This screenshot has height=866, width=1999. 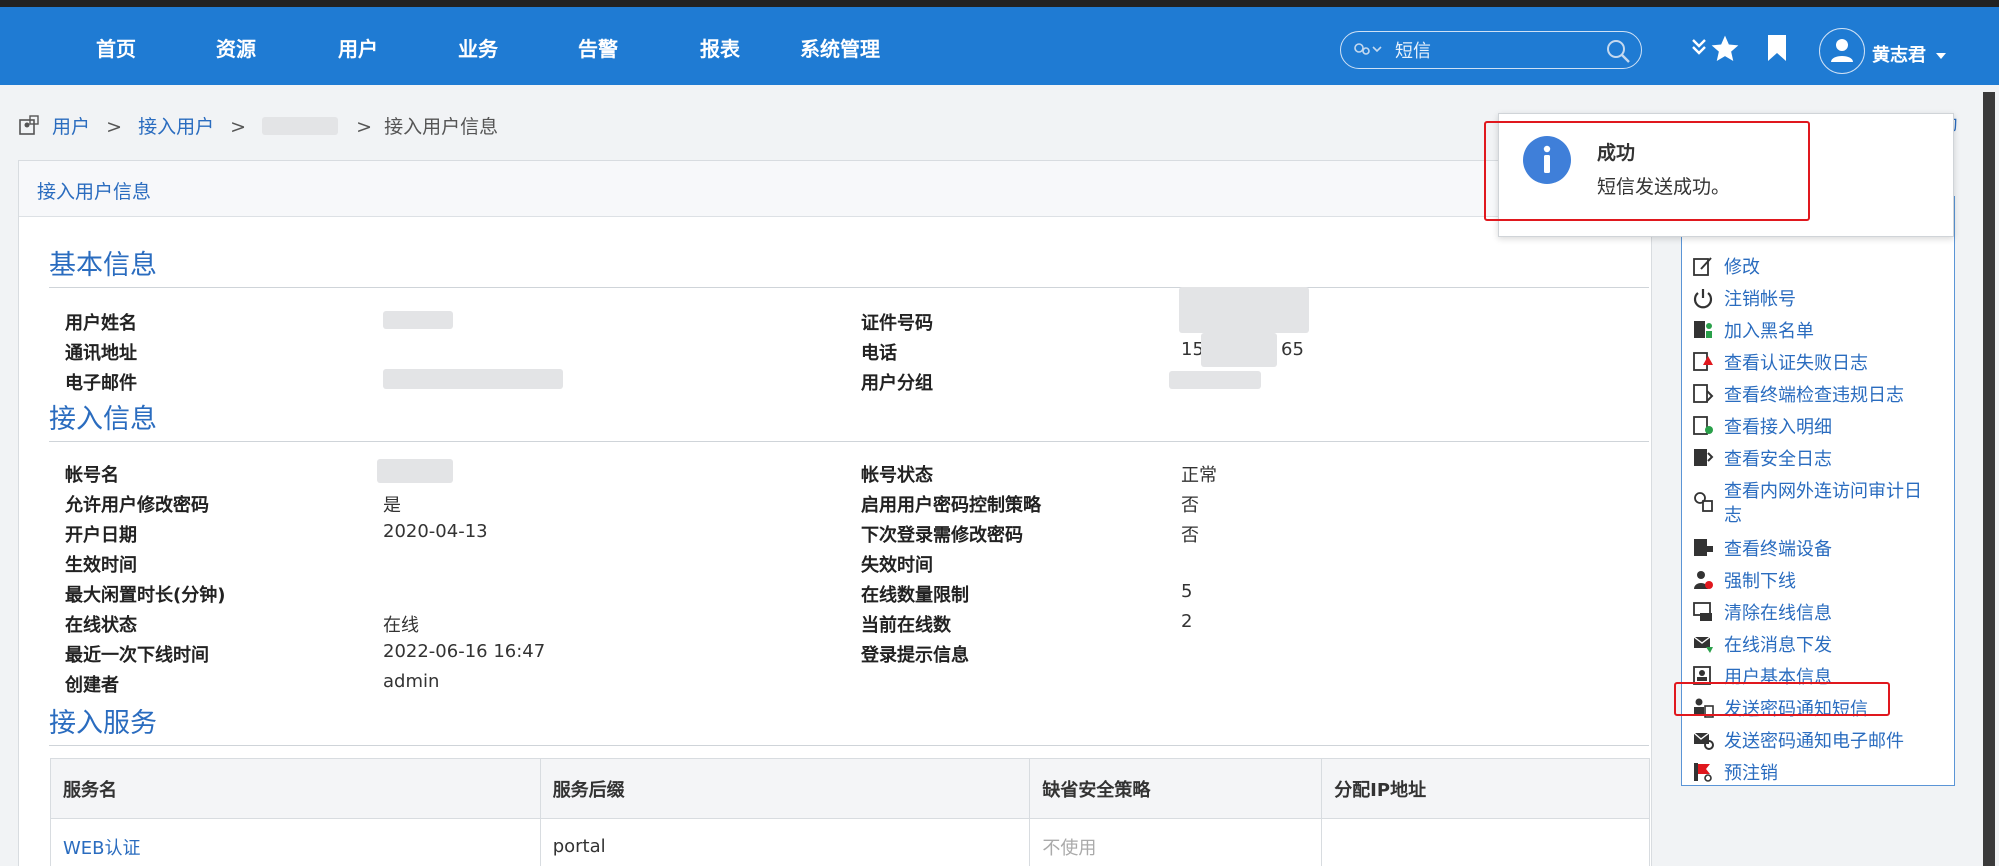 I want to click on value-open-date: 2020-04-13, so click(x=435, y=531).